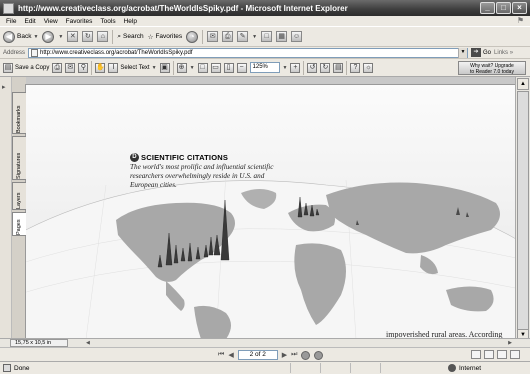  Describe the element at coordinates (57, 67) in the screenshot. I see `print-icon: ⎙` at that location.